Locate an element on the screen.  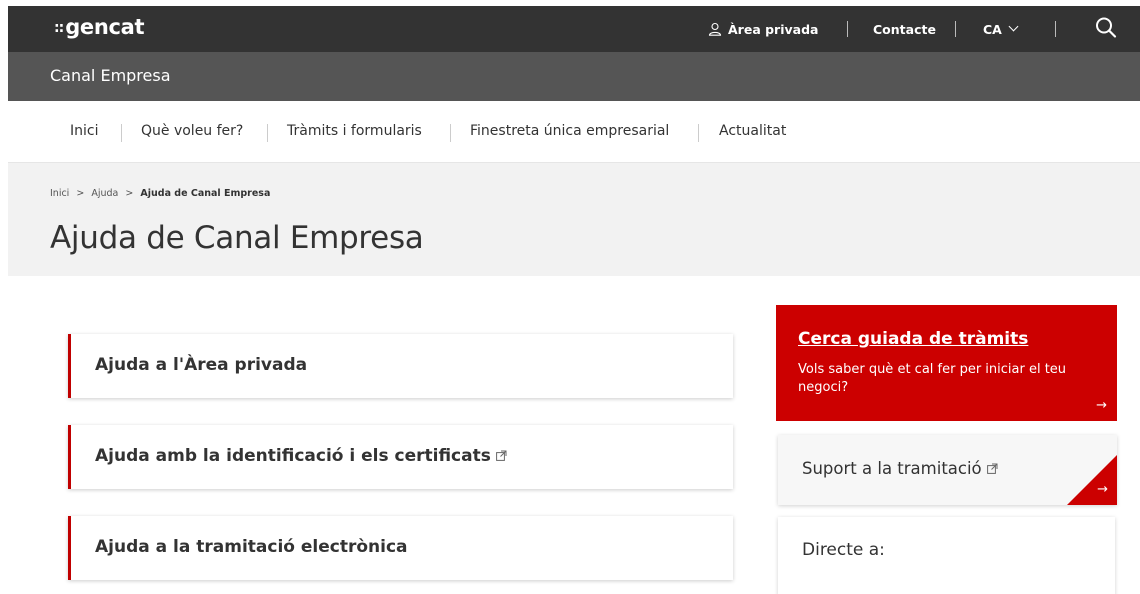
page-title: Ajuda de Canal Empresa is located at coordinates (237, 238).